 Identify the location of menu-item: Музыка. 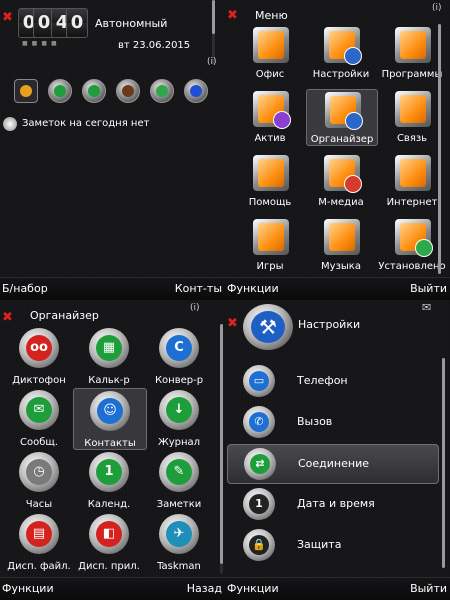
(341, 244).